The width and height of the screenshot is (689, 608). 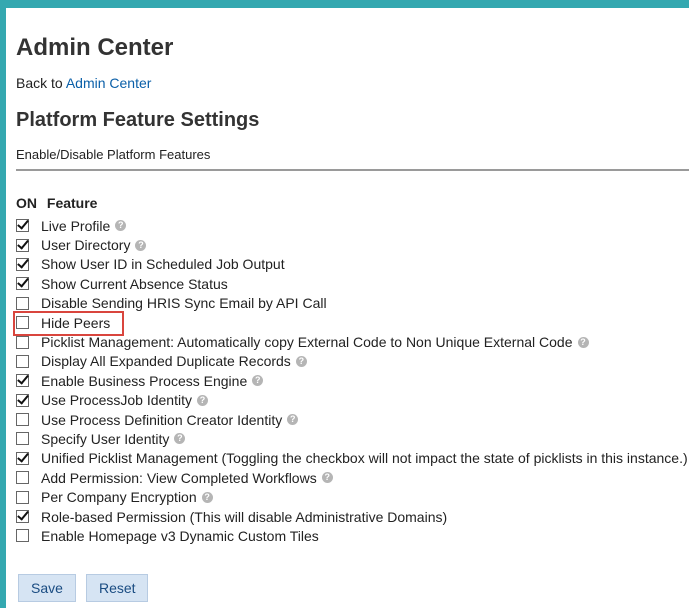 What do you see at coordinates (117, 588) in the screenshot?
I see `reset-button: Reset` at bounding box center [117, 588].